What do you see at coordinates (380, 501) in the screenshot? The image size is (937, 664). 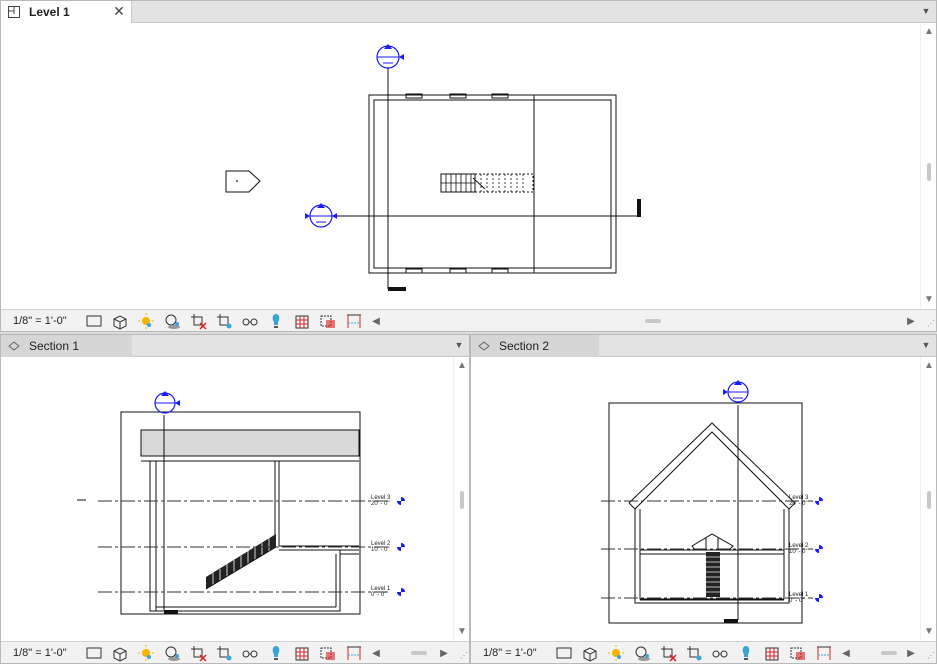 I see `level-label-3: Level 3 20' - 0"` at bounding box center [380, 501].